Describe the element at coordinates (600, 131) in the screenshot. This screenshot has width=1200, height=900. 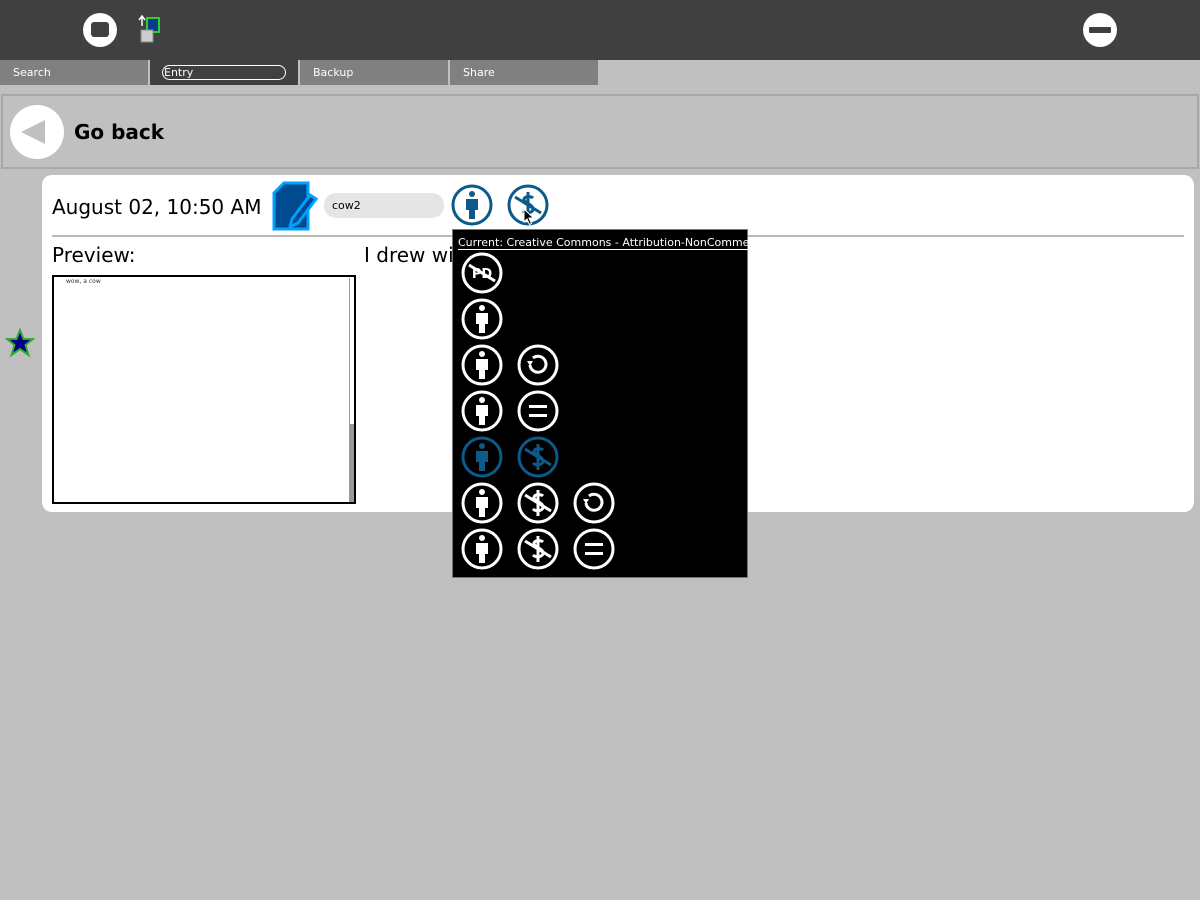
I see `go-back-bar: Go back` at that location.